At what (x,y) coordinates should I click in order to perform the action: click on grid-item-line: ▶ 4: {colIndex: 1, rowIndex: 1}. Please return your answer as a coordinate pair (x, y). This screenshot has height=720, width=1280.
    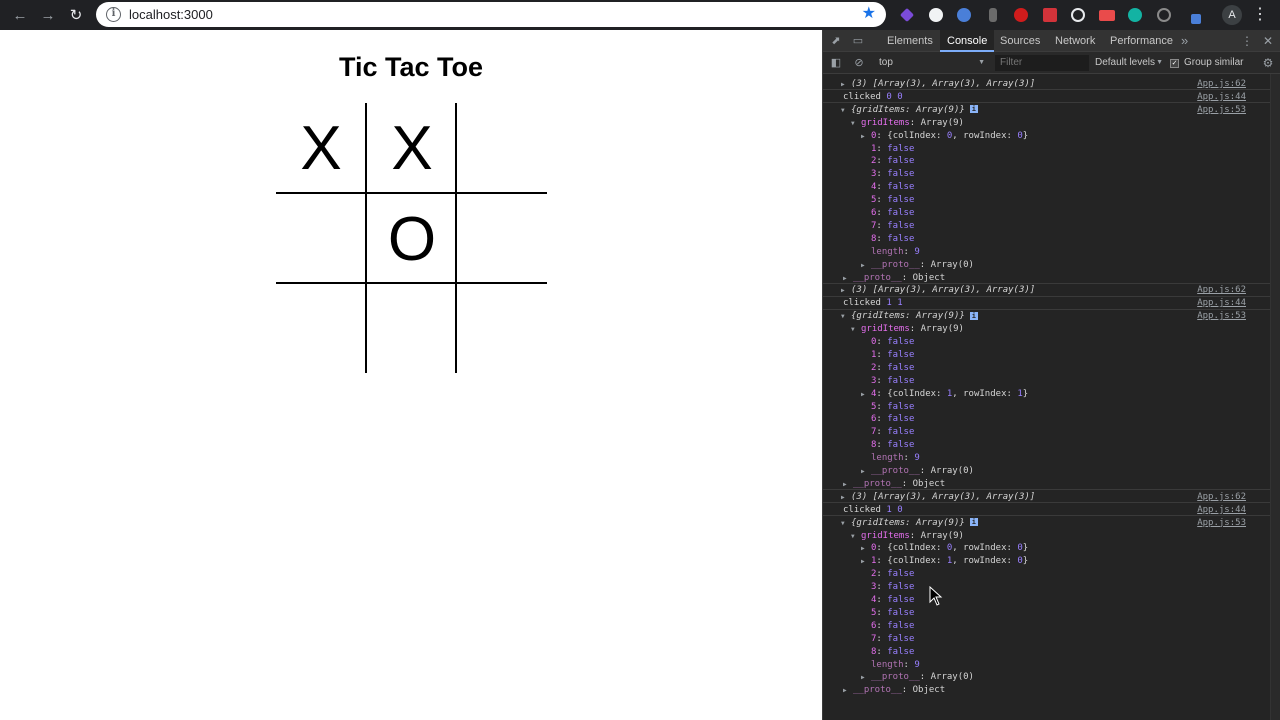
    Looking at the image, I should click on (1046, 394).